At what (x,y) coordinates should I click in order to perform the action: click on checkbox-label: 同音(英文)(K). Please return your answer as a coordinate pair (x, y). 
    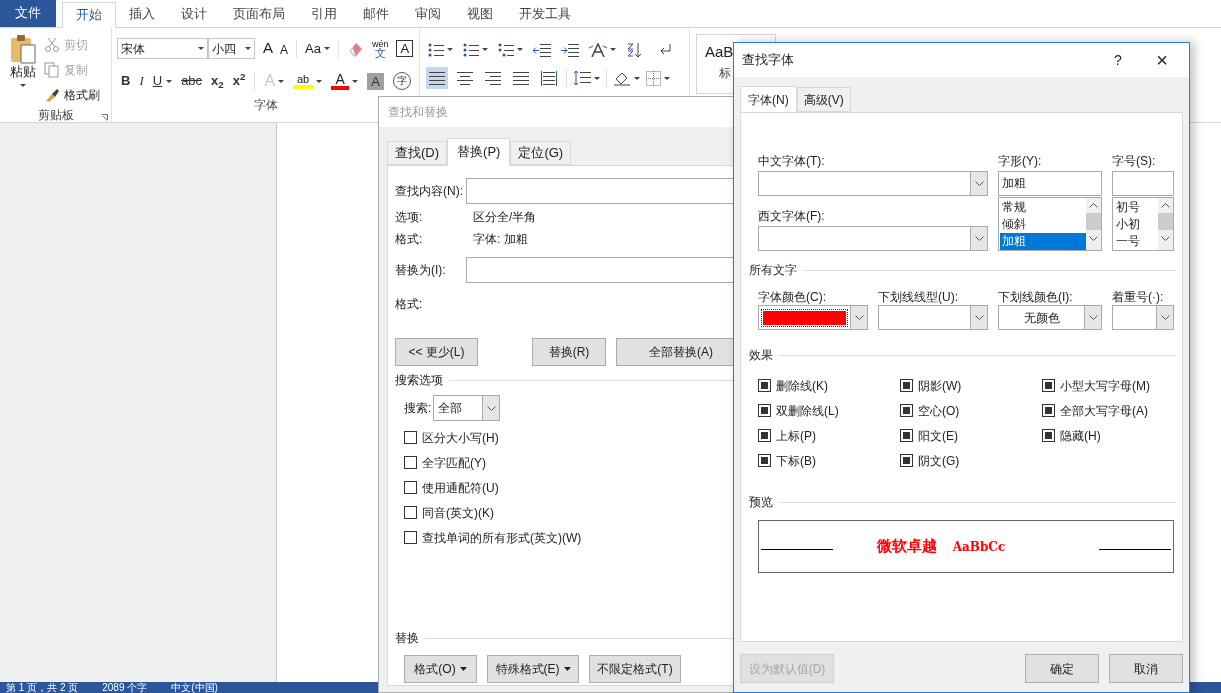
    Looking at the image, I should click on (458, 513).